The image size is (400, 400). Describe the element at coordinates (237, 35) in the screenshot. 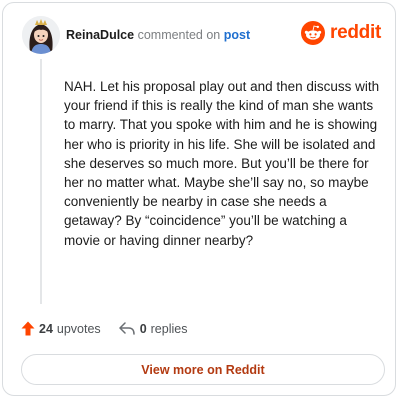

I see `post-link: post` at that location.